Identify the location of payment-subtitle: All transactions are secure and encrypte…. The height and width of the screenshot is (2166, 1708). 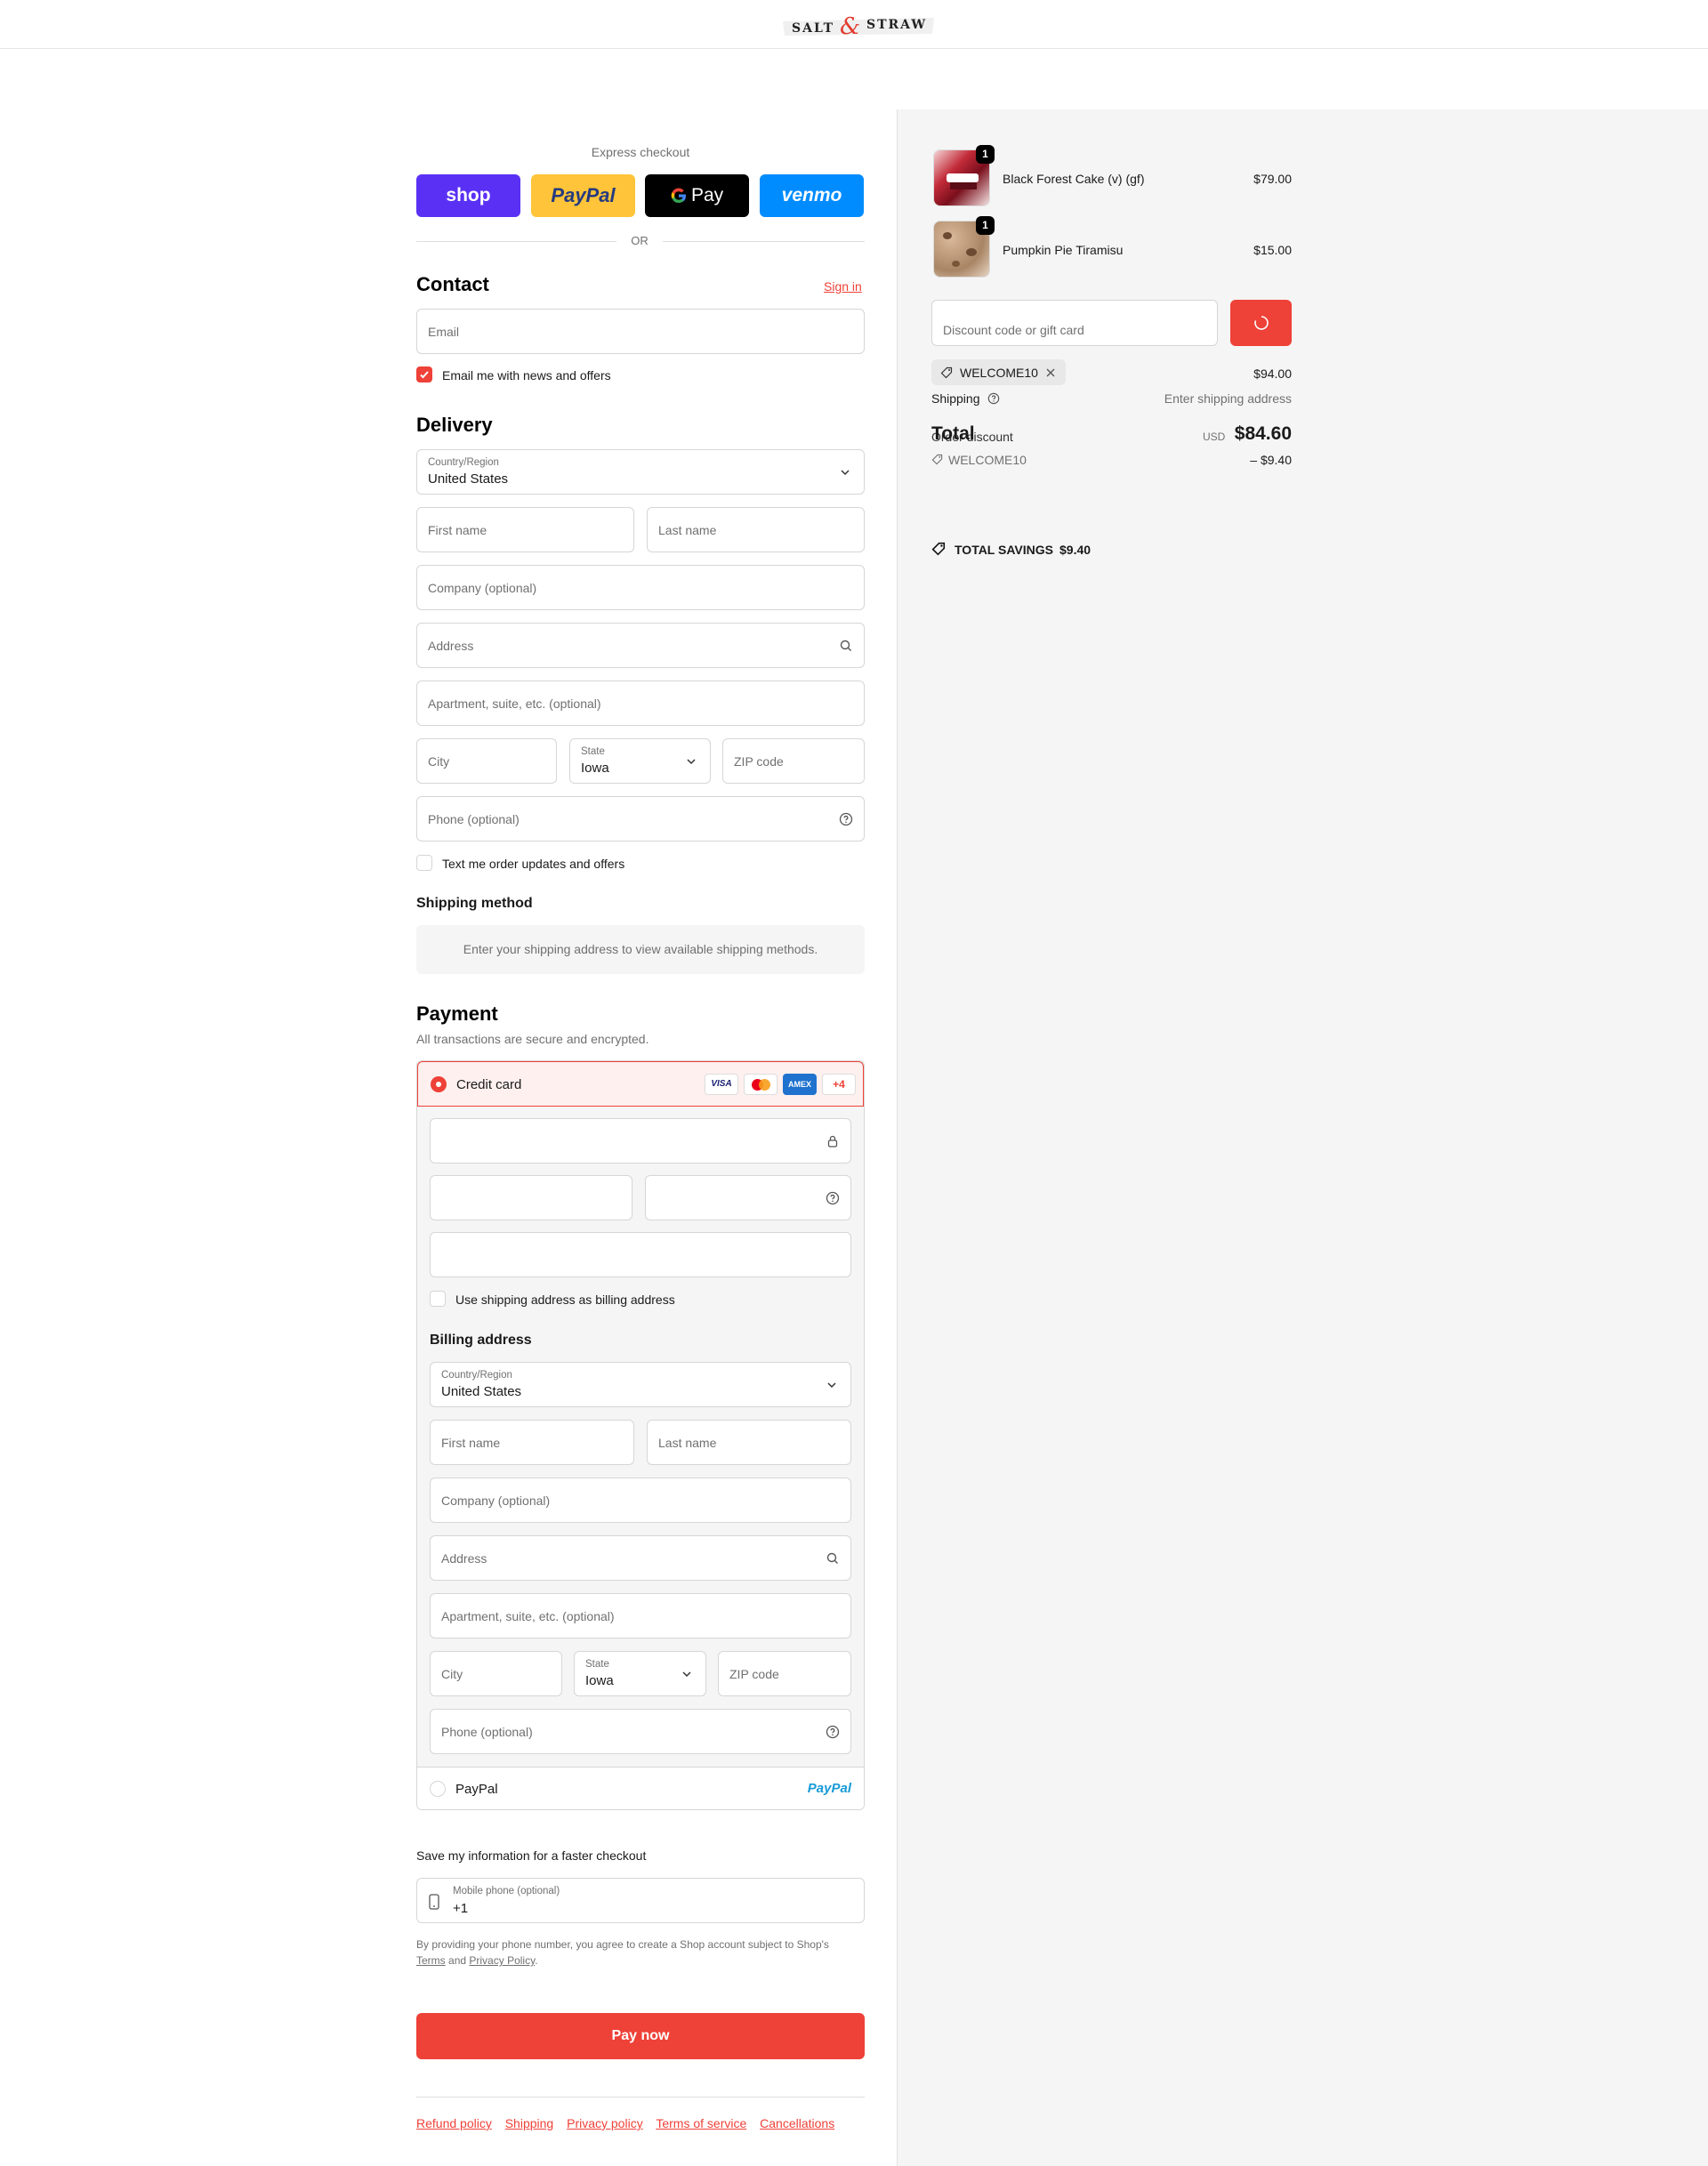
(532, 1039).